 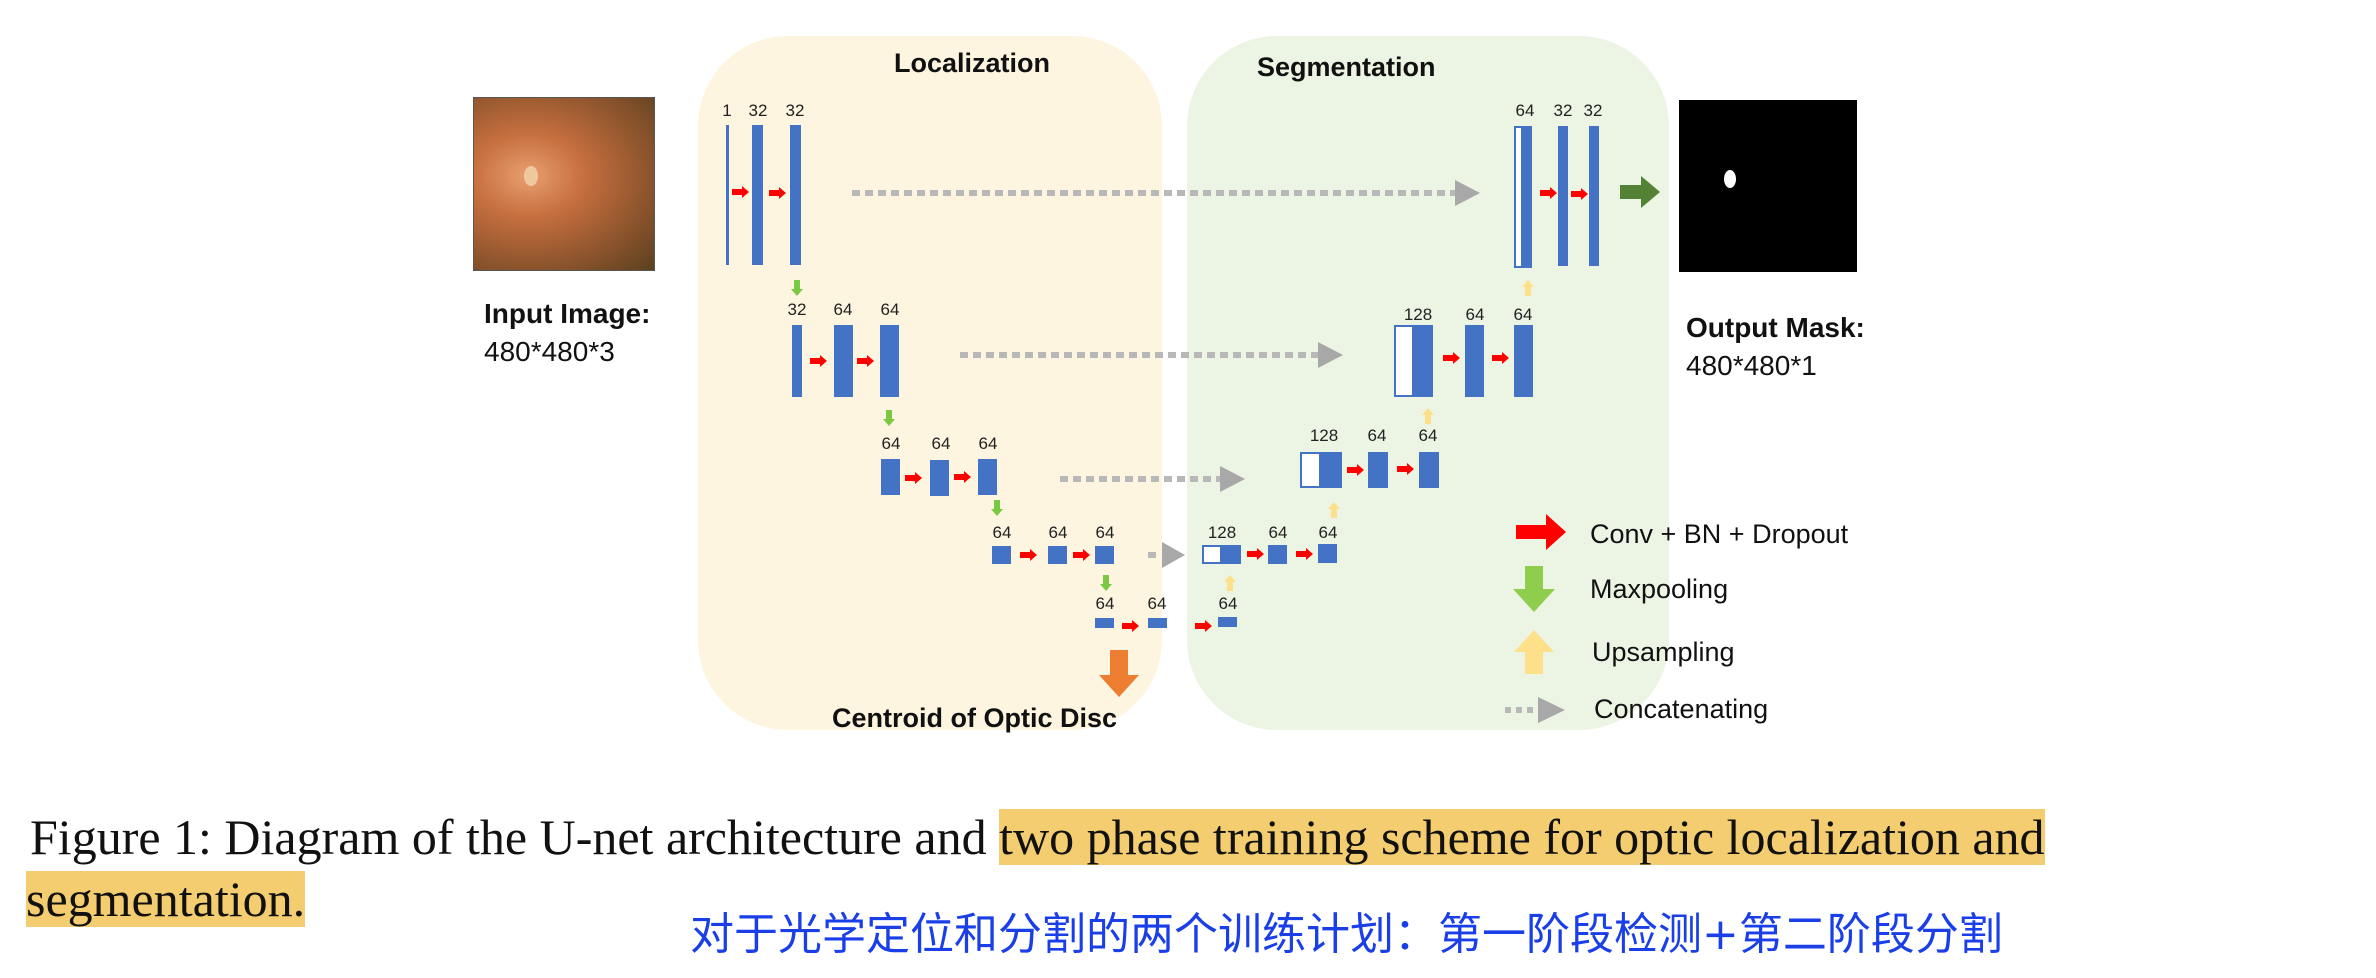 I want to click on legend-conv-icon, so click(x=1541, y=532).